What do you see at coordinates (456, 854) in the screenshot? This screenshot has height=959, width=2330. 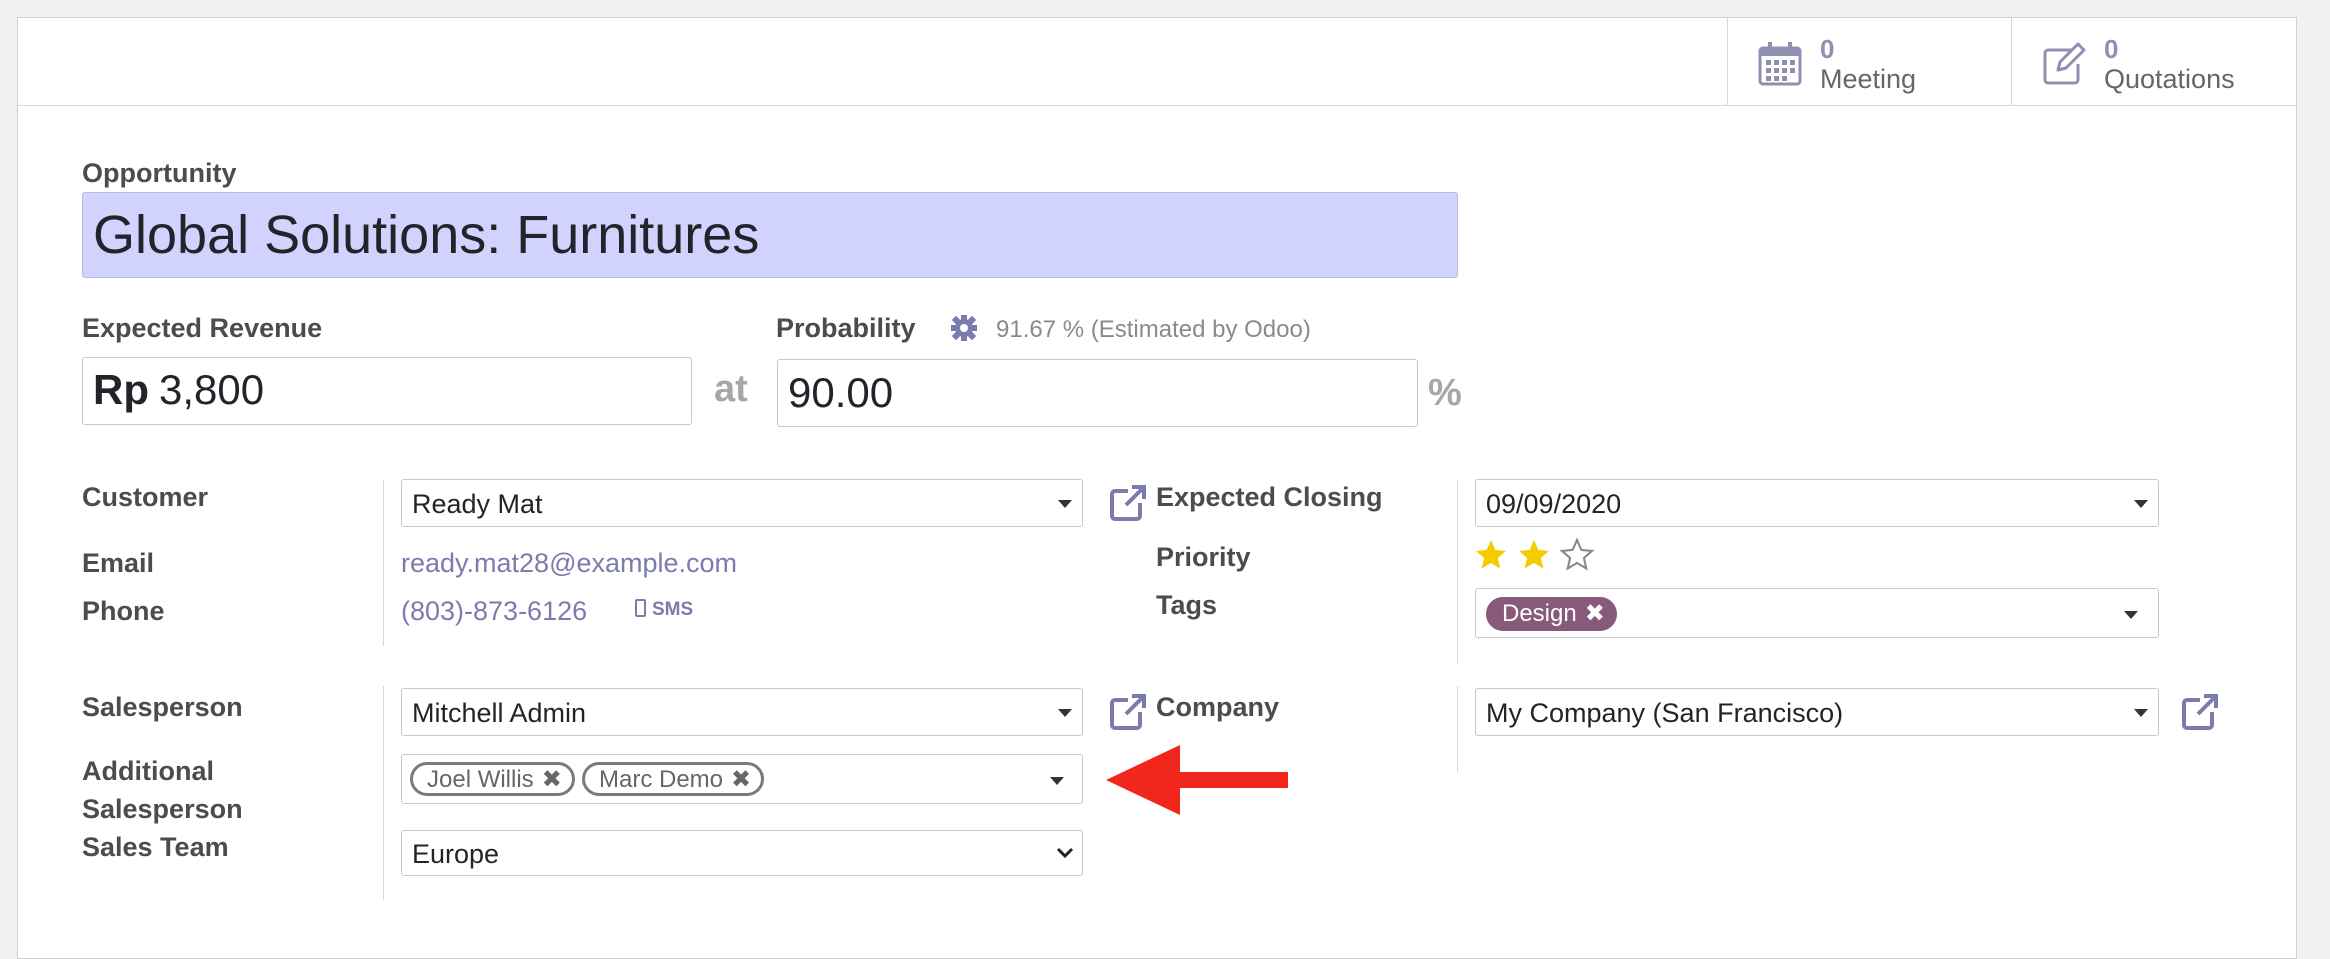 I see `sales-team-value: Europe` at bounding box center [456, 854].